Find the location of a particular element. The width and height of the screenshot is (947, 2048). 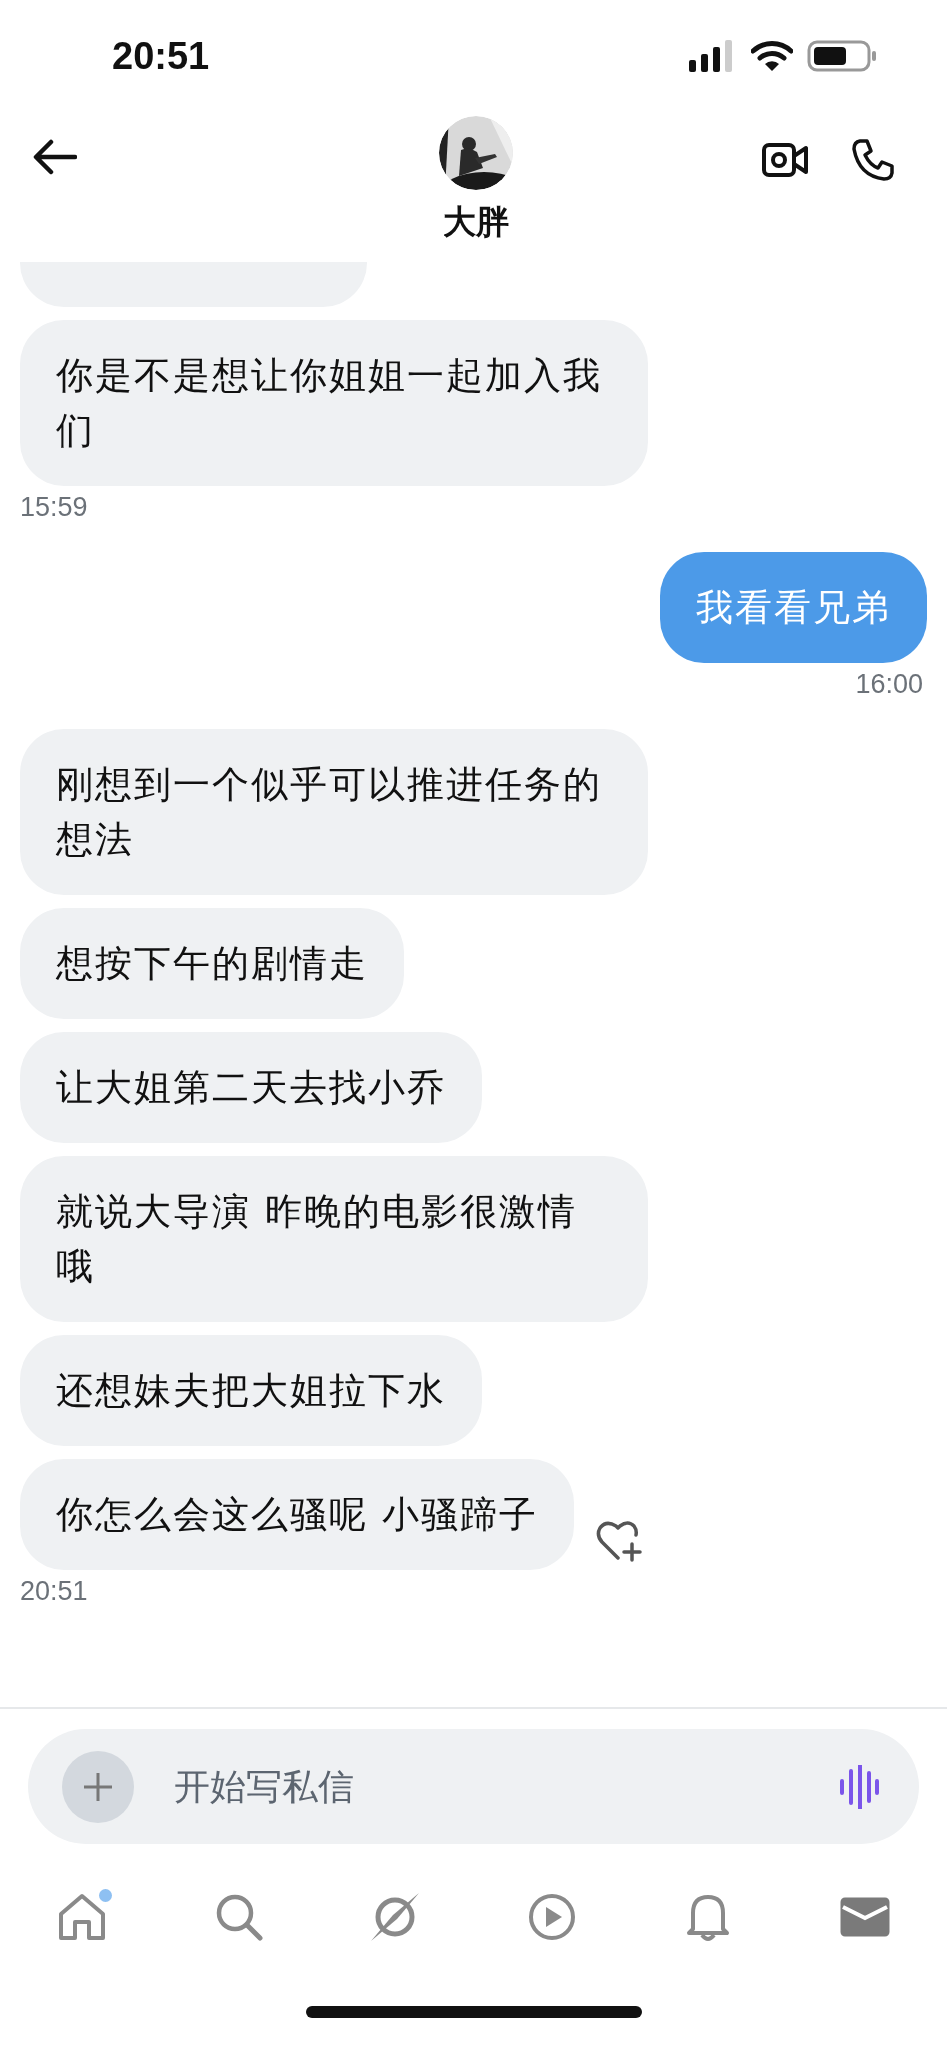

contact-name: 大胖 is located at coordinates (475, 222).